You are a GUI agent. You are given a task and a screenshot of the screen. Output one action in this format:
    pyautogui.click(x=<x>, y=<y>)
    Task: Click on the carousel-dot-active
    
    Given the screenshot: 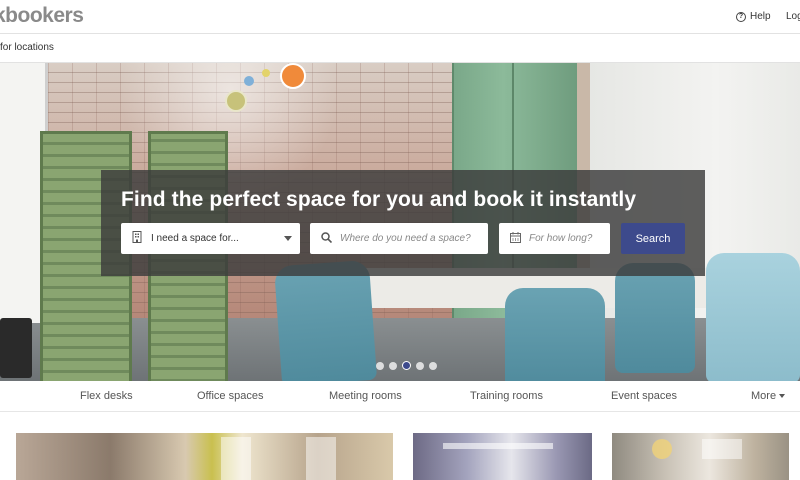 What is the action you would take?
    pyautogui.click(x=406, y=365)
    